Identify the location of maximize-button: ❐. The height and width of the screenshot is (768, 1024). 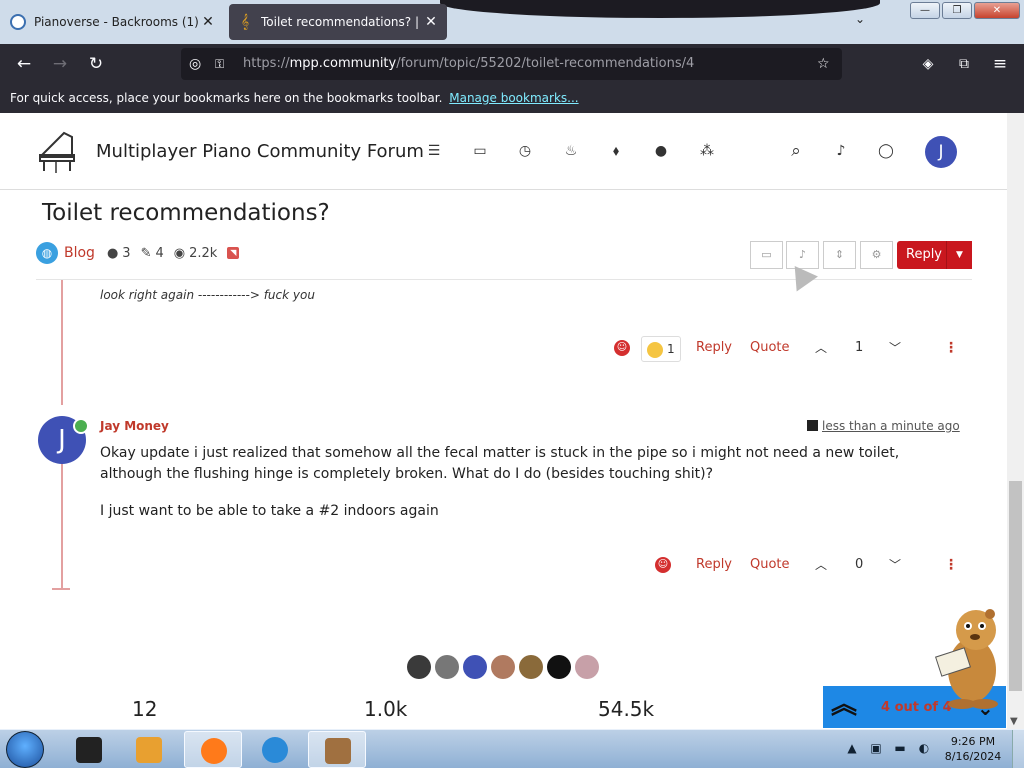
(957, 10).